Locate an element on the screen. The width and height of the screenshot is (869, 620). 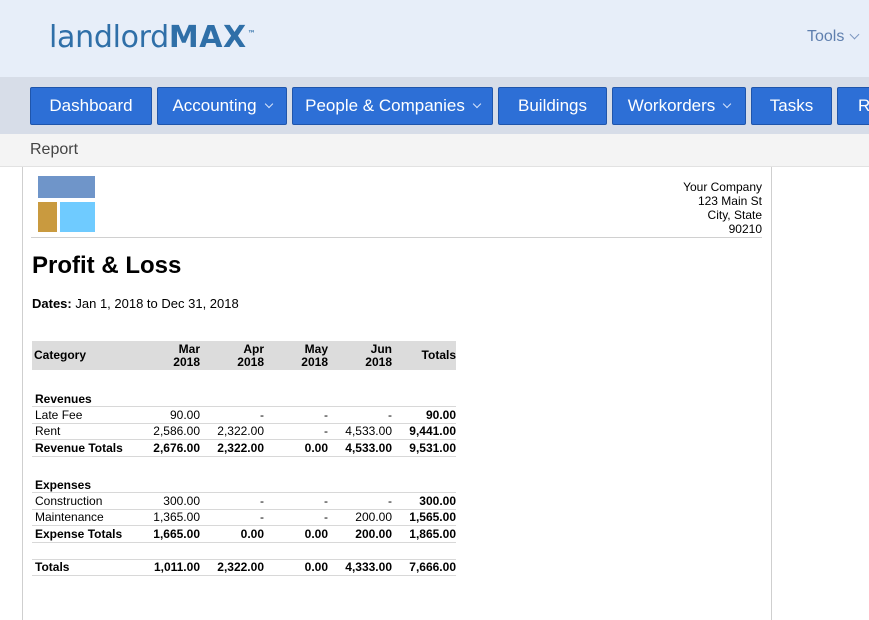
cell-mar: 1,665.00 is located at coordinates (168, 534).